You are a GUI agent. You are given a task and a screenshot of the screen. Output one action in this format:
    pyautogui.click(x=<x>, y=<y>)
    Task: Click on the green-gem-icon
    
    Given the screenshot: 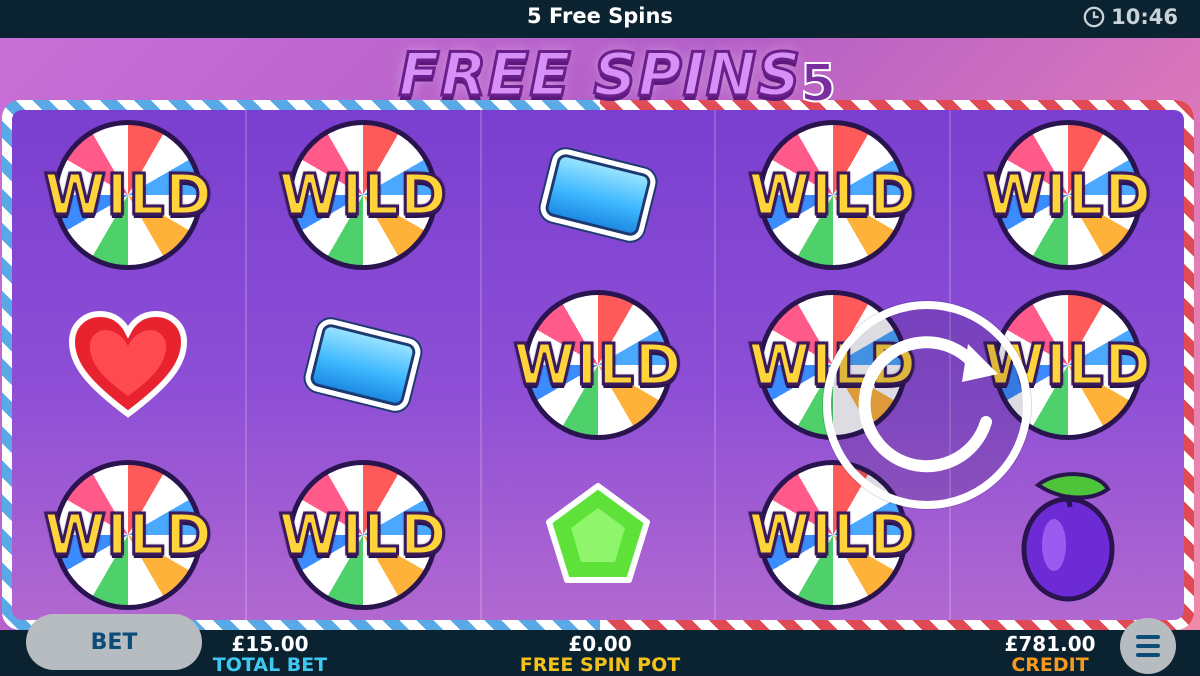 What is the action you would take?
    pyautogui.click(x=597, y=533)
    